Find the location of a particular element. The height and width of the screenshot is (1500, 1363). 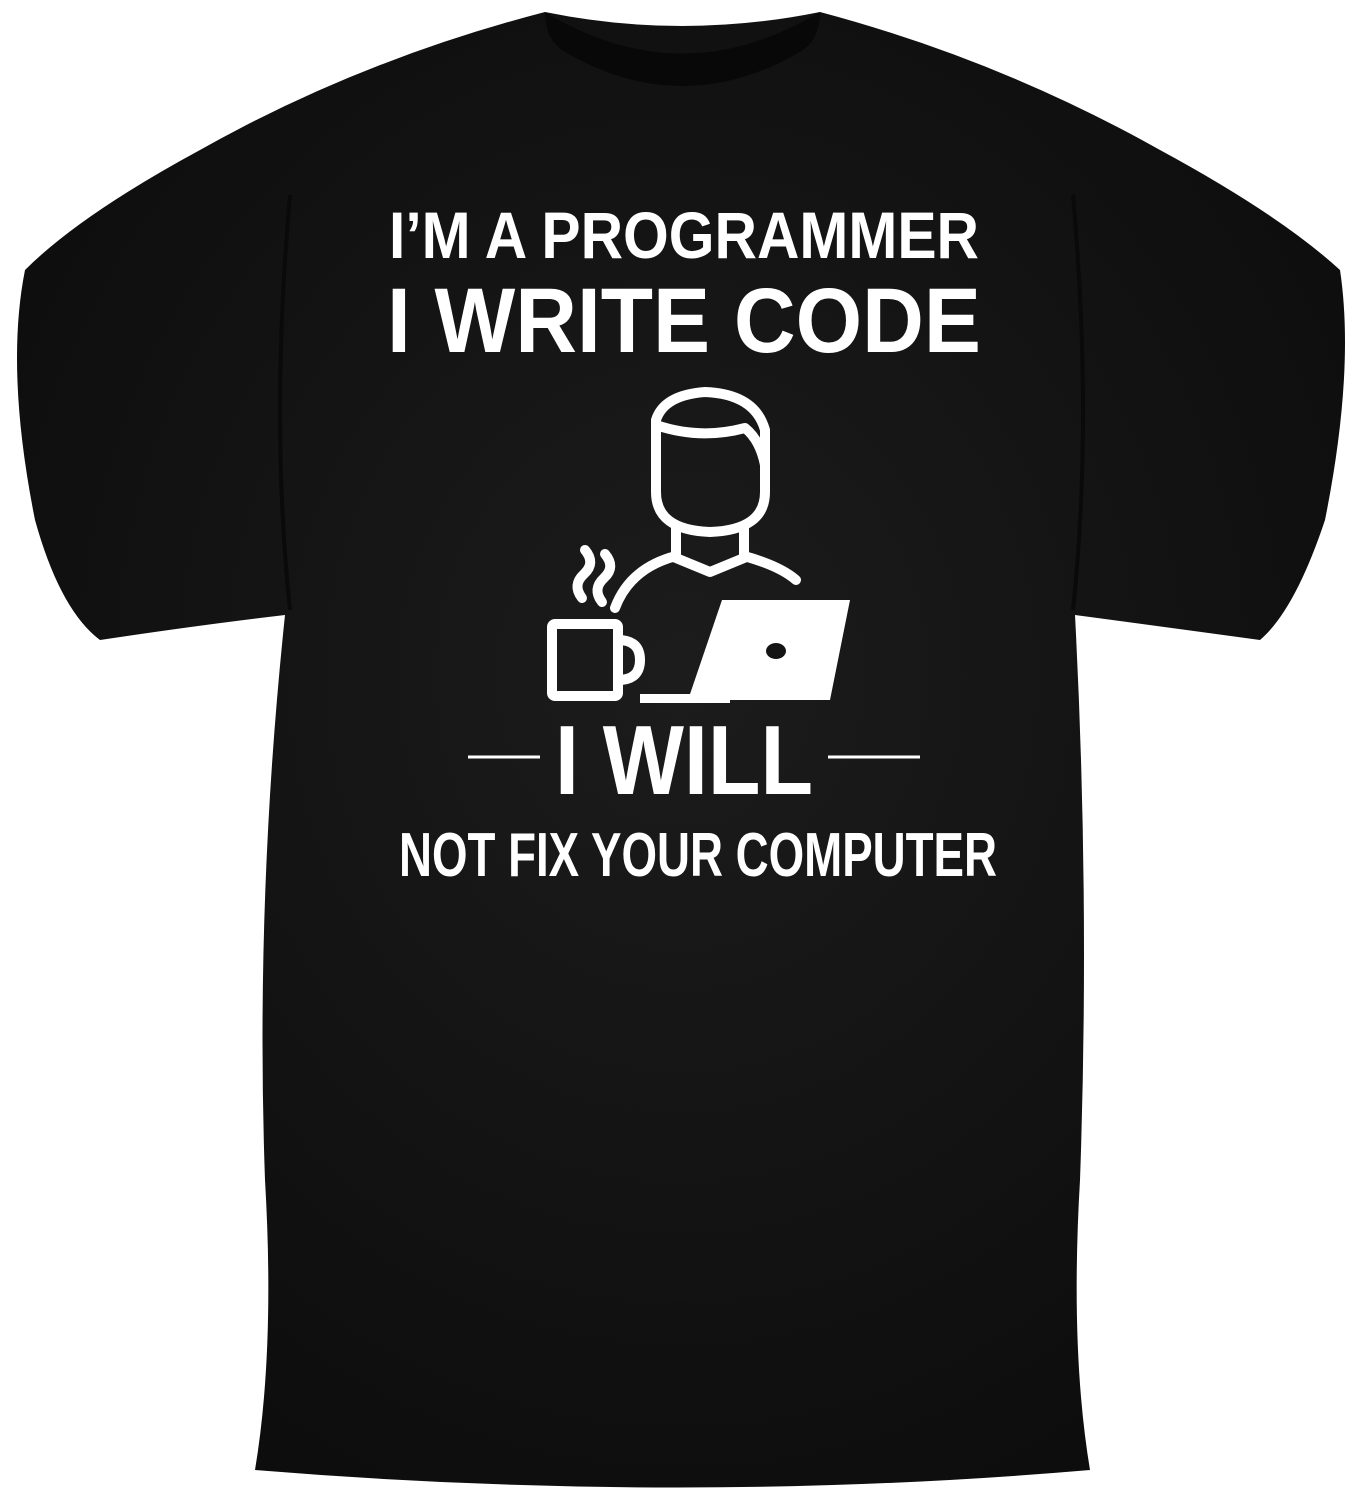

print-line-3: I WILL is located at coordinates (684, 760).